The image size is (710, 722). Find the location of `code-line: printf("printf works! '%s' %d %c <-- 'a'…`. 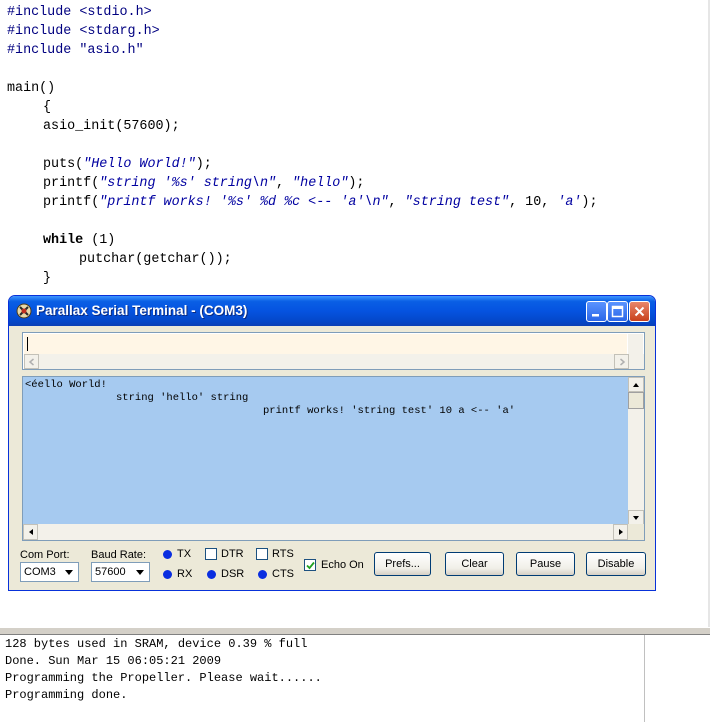

code-line: printf("printf works! '%s' %d %c <-- 'a'… is located at coordinates (320, 202).